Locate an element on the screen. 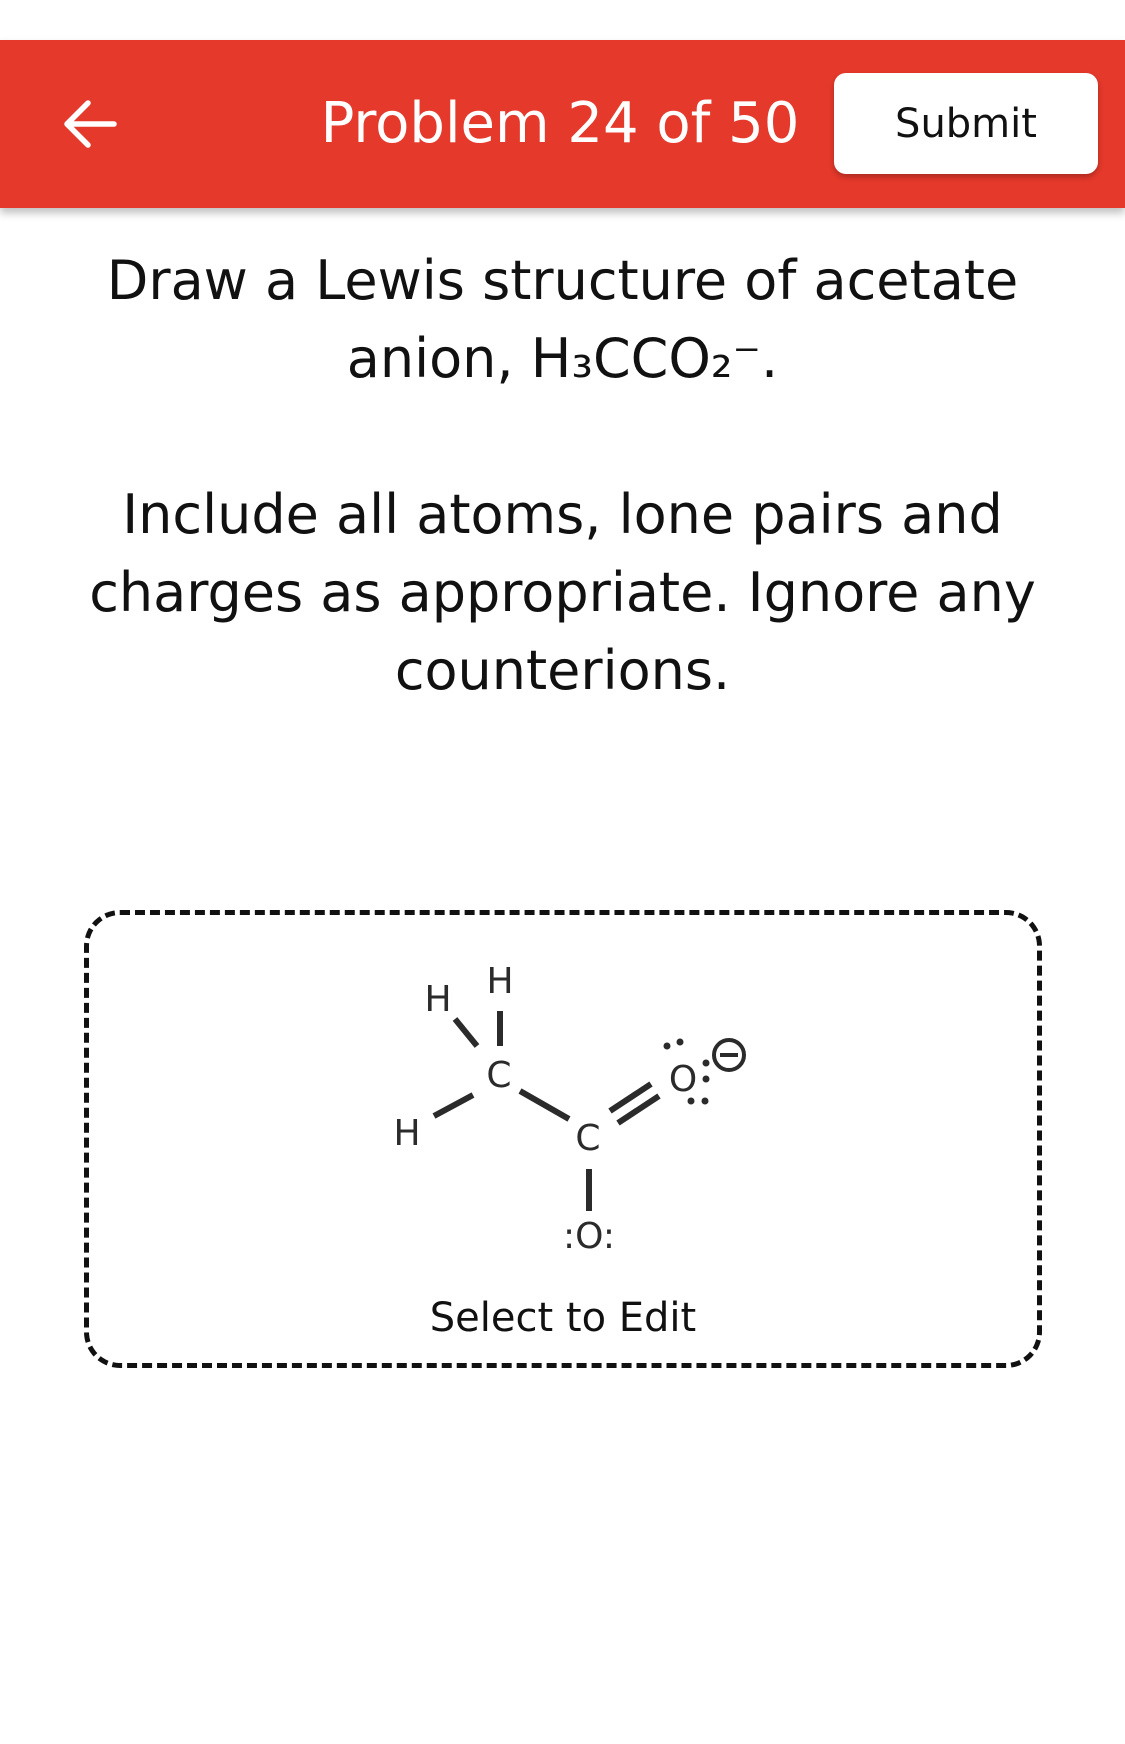 This screenshot has height=1744, width=1125. atom-c-carboxyl: C is located at coordinates (587, 1138).